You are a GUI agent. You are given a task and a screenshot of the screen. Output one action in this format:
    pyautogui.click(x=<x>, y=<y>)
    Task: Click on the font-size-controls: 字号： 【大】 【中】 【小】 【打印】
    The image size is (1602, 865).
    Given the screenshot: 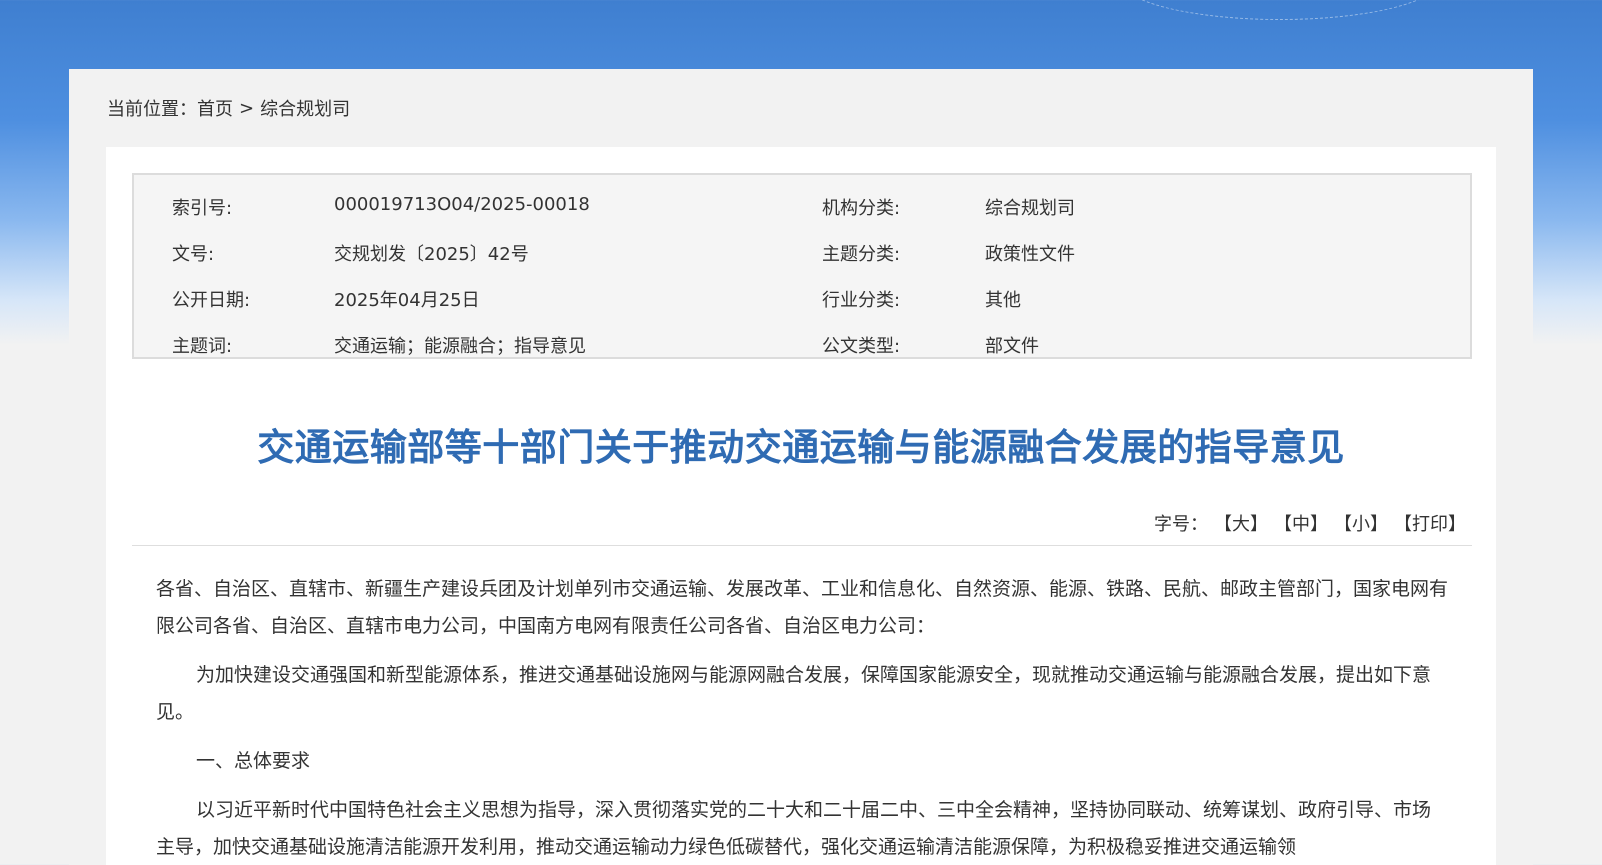 What is the action you would take?
    pyautogui.click(x=1310, y=523)
    